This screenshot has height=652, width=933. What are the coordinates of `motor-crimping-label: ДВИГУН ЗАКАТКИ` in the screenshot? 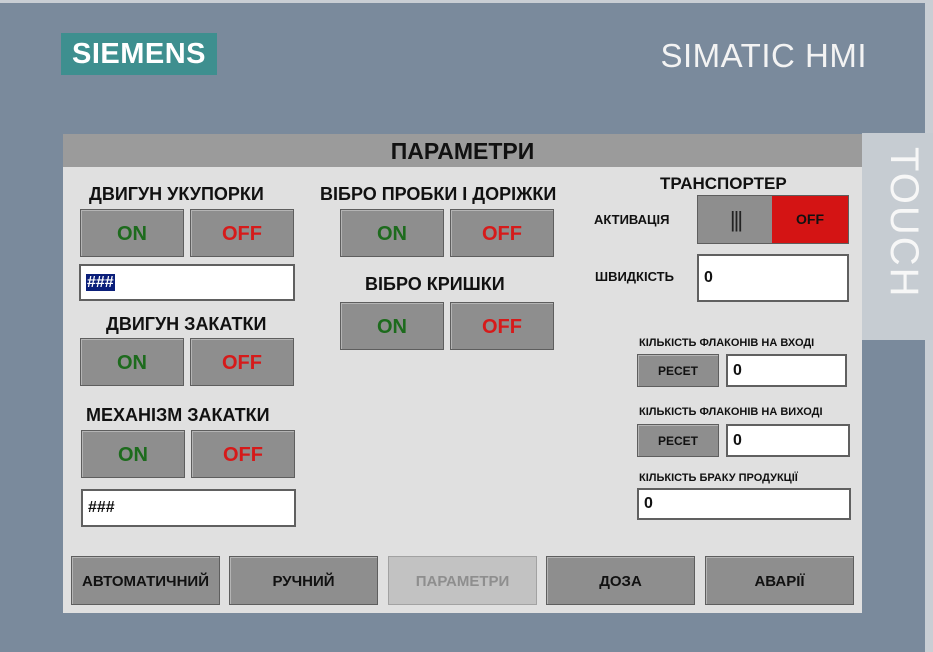 It's located at (186, 324).